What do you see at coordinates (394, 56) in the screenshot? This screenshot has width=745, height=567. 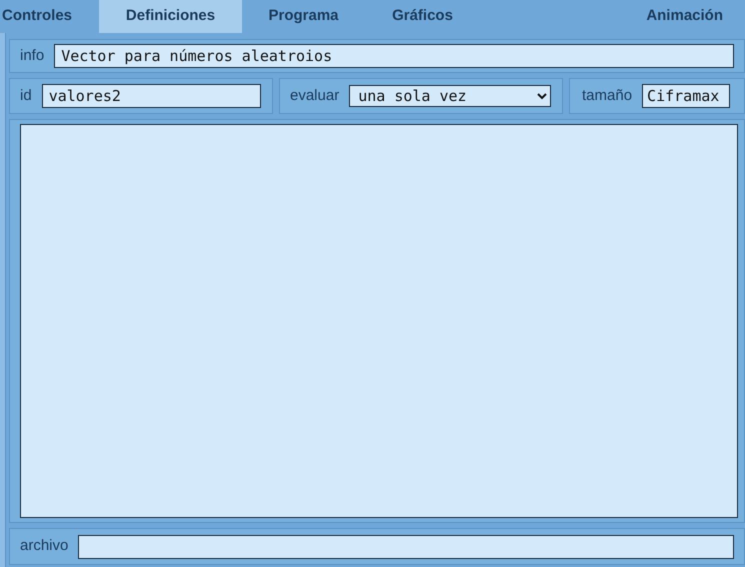 I see `info-field: Vector para números aleatroios` at bounding box center [394, 56].